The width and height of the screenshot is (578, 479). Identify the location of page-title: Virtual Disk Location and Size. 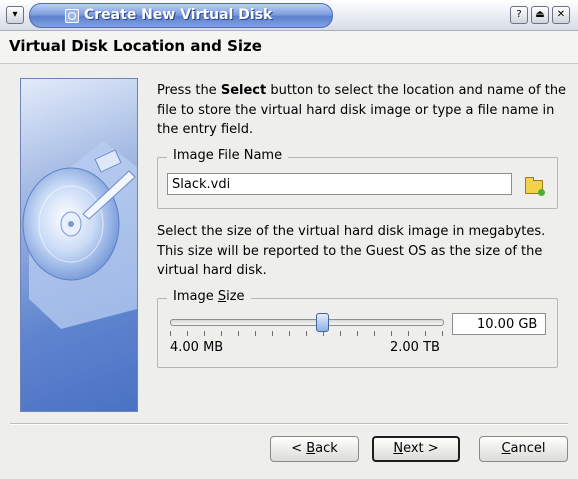
(135, 46).